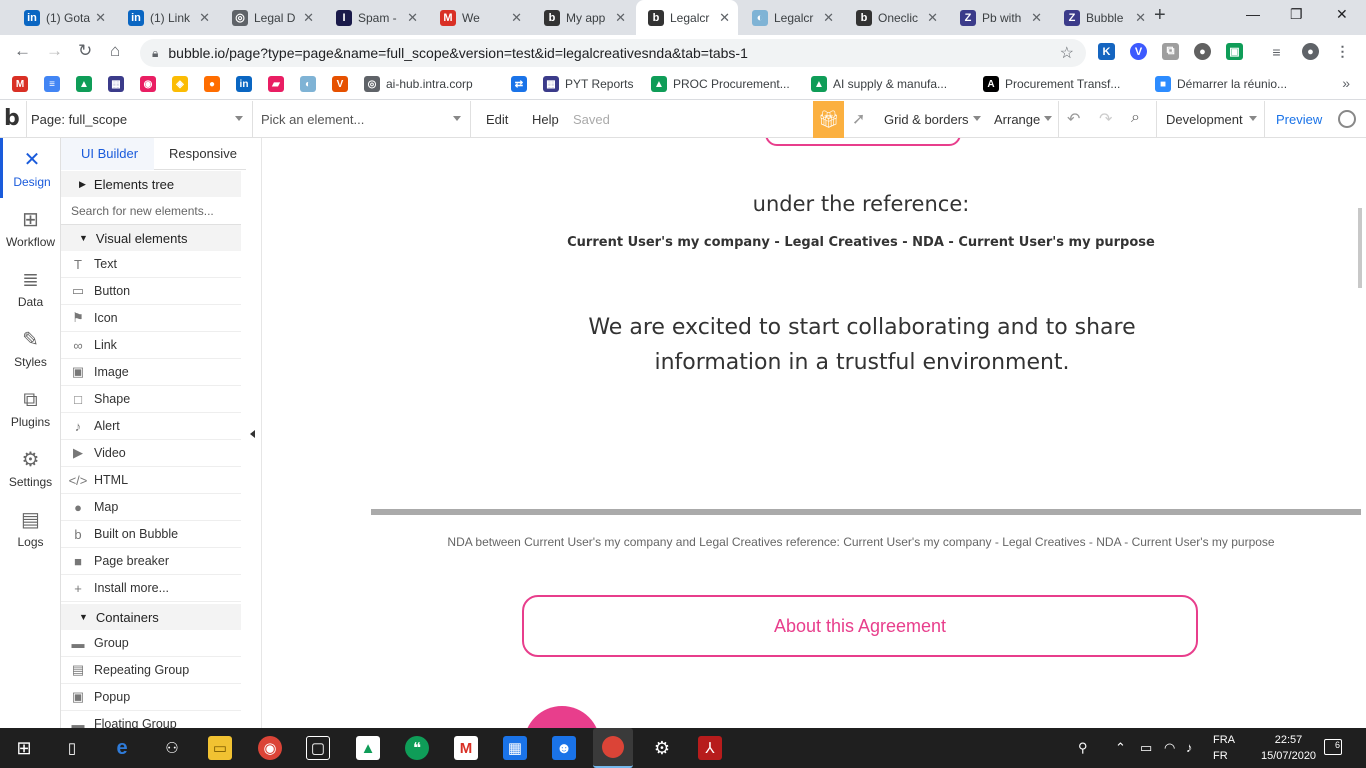 The image size is (1366, 768). What do you see at coordinates (279, 84) in the screenshot?
I see `bookmark-item: ▰` at bounding box center [279, 84].